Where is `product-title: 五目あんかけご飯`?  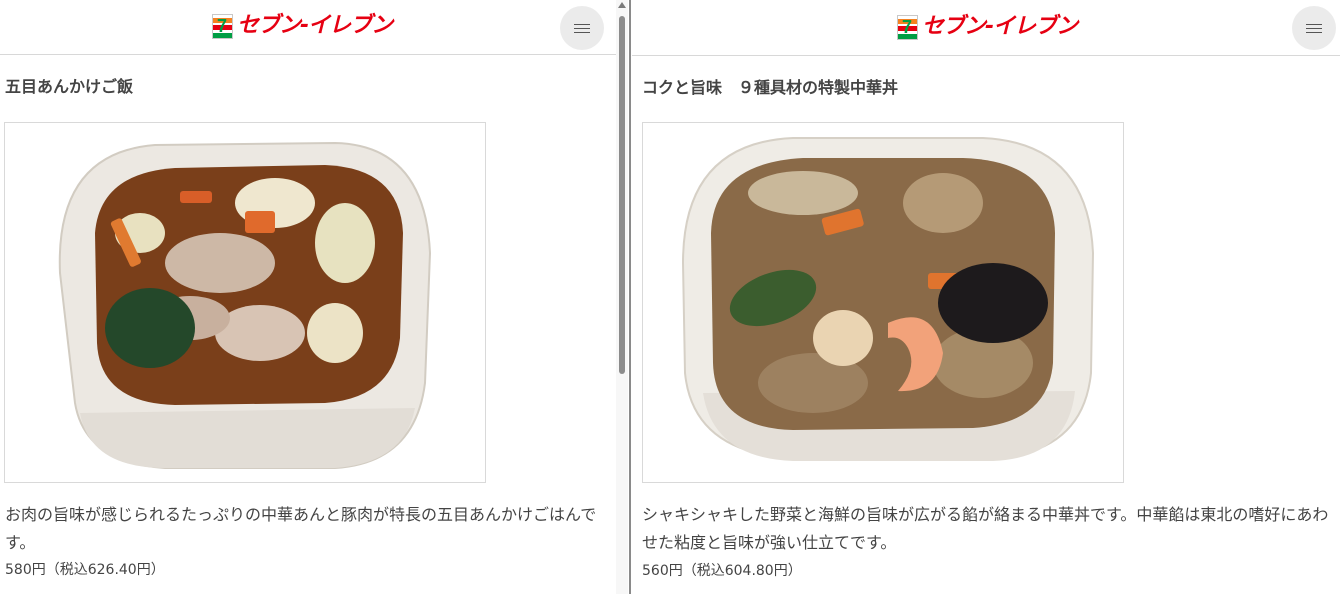
product-title: 五目あんかけご飯 is located at coordinates (69, 86).